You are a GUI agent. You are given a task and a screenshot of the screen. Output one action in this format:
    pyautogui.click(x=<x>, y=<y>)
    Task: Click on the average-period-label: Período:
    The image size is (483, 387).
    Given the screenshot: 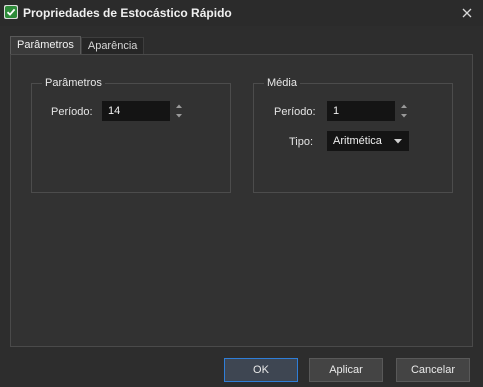 What is the action you would take?
    pyautogui.click(x=295, y=112)
    